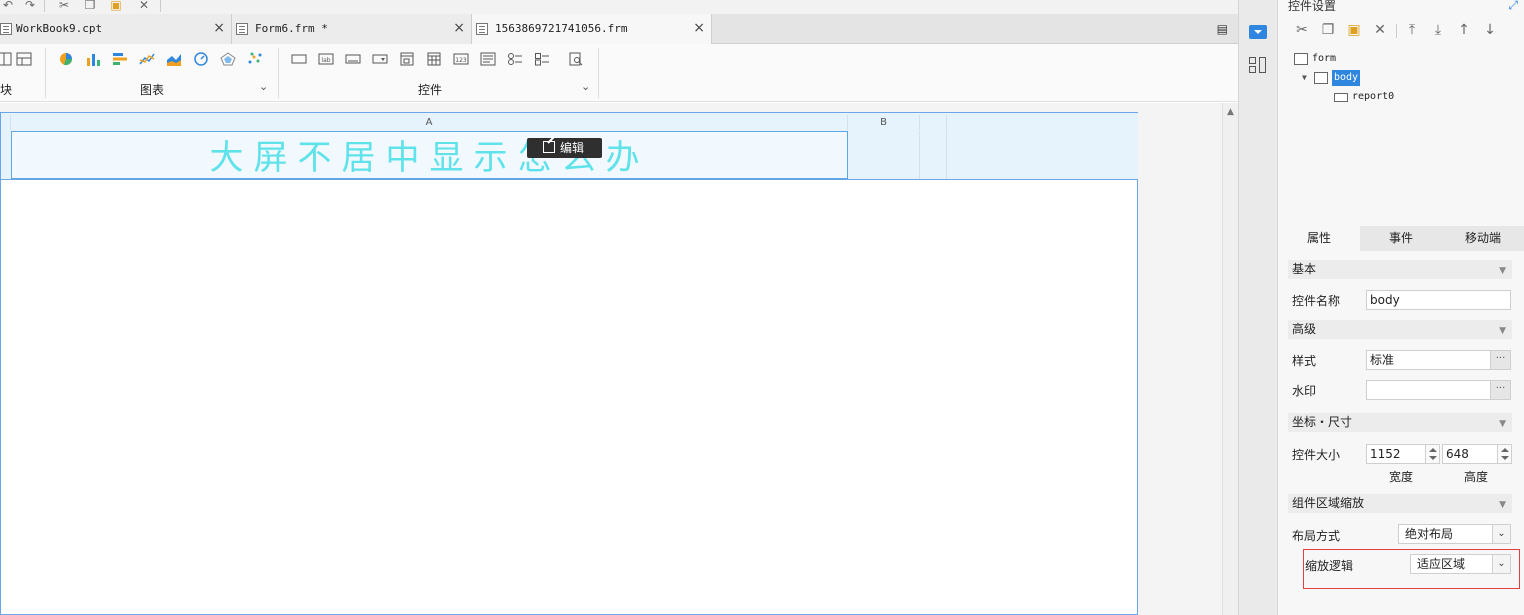  Describe the element at coordinates (429, 155) in the screenshot. I see `cell-a1: 大屏不居中显示怎么办` at that location.